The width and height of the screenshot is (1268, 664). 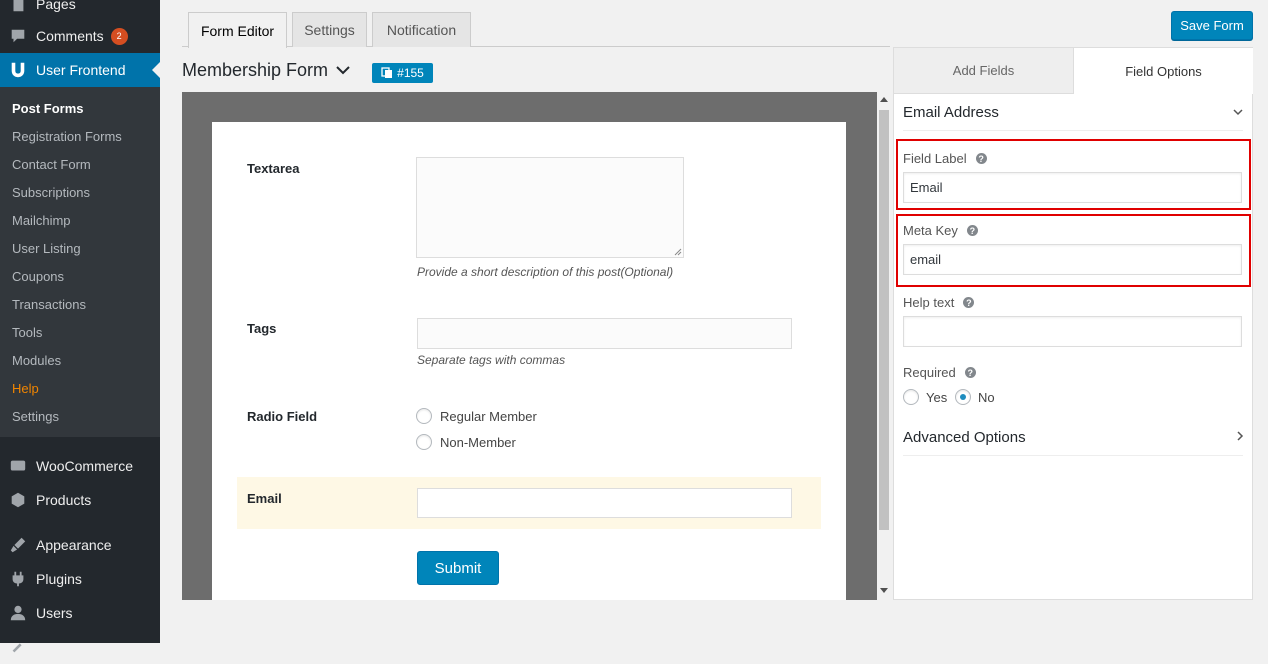 I want to click on copy-icon, so click(x=387, y=72).